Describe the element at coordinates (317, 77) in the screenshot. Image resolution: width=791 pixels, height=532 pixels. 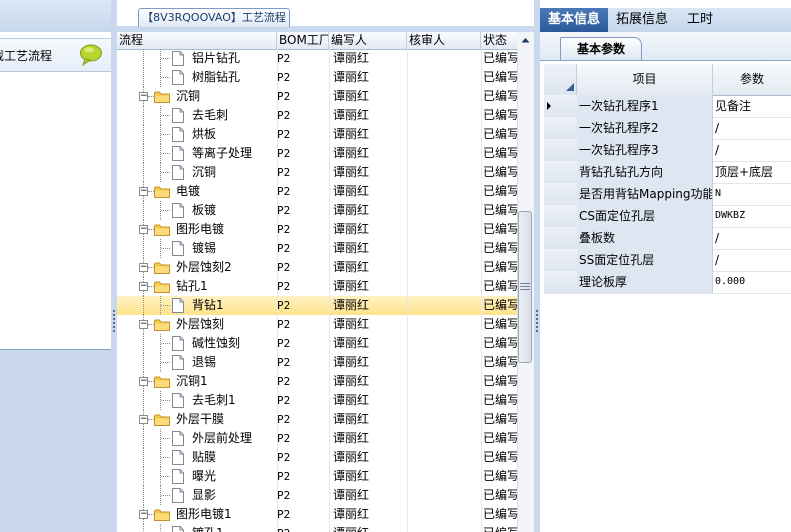
I see `tree-row: 树脂钻孔 P2 谭丽红 已编写` at that location.